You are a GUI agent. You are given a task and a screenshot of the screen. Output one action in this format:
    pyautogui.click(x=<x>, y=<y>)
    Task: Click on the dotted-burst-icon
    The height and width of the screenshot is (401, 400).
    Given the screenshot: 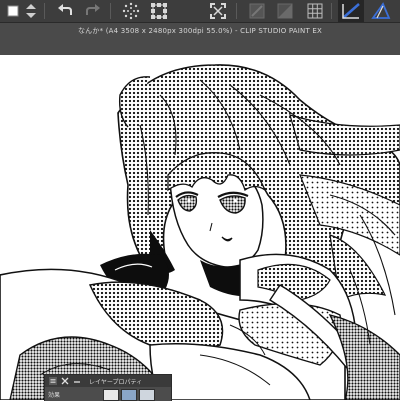 What is the action you would take?
    pyautogui.click(x=131, y=11)
    